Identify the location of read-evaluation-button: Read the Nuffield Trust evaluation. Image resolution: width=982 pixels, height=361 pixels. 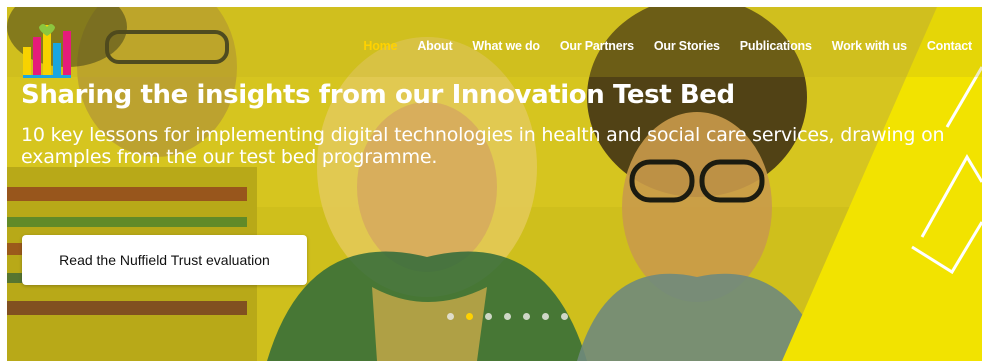
(164, 260).